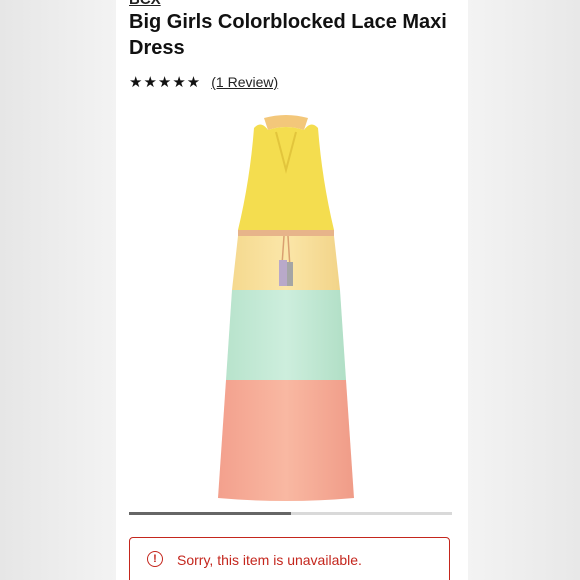 This screenshot has width=580, height=580. What do you see at coordinates (286, 440) in the screenshot?
I see `dress-tier-peach` at bounding box center [286, 440].